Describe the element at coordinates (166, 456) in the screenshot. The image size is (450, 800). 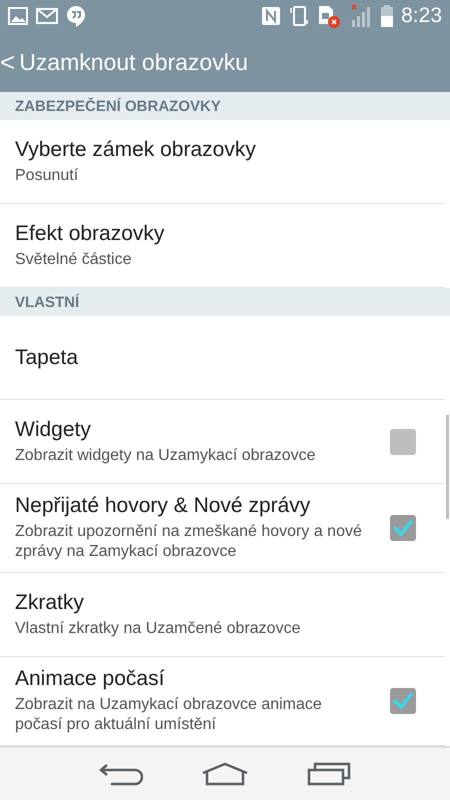
I see `item-subtitle: Zobrazit widgety na Uzamykací obrazovce` at that location.